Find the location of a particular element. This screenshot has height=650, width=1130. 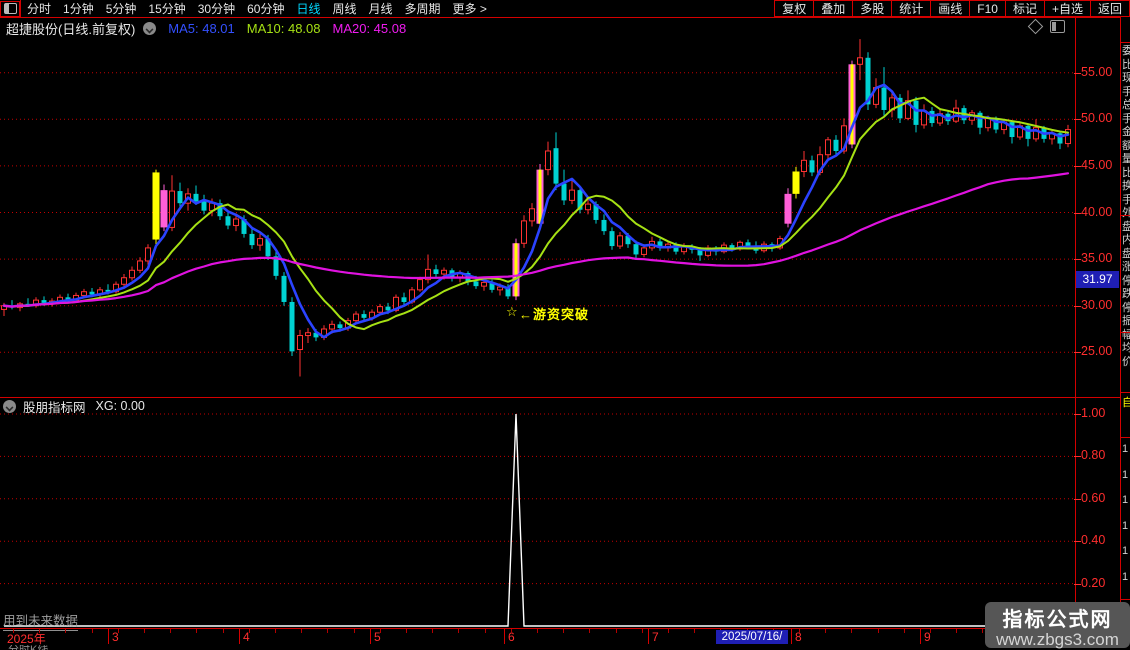

menu-item-周线: 周线 is located at coordinates (344, 8).